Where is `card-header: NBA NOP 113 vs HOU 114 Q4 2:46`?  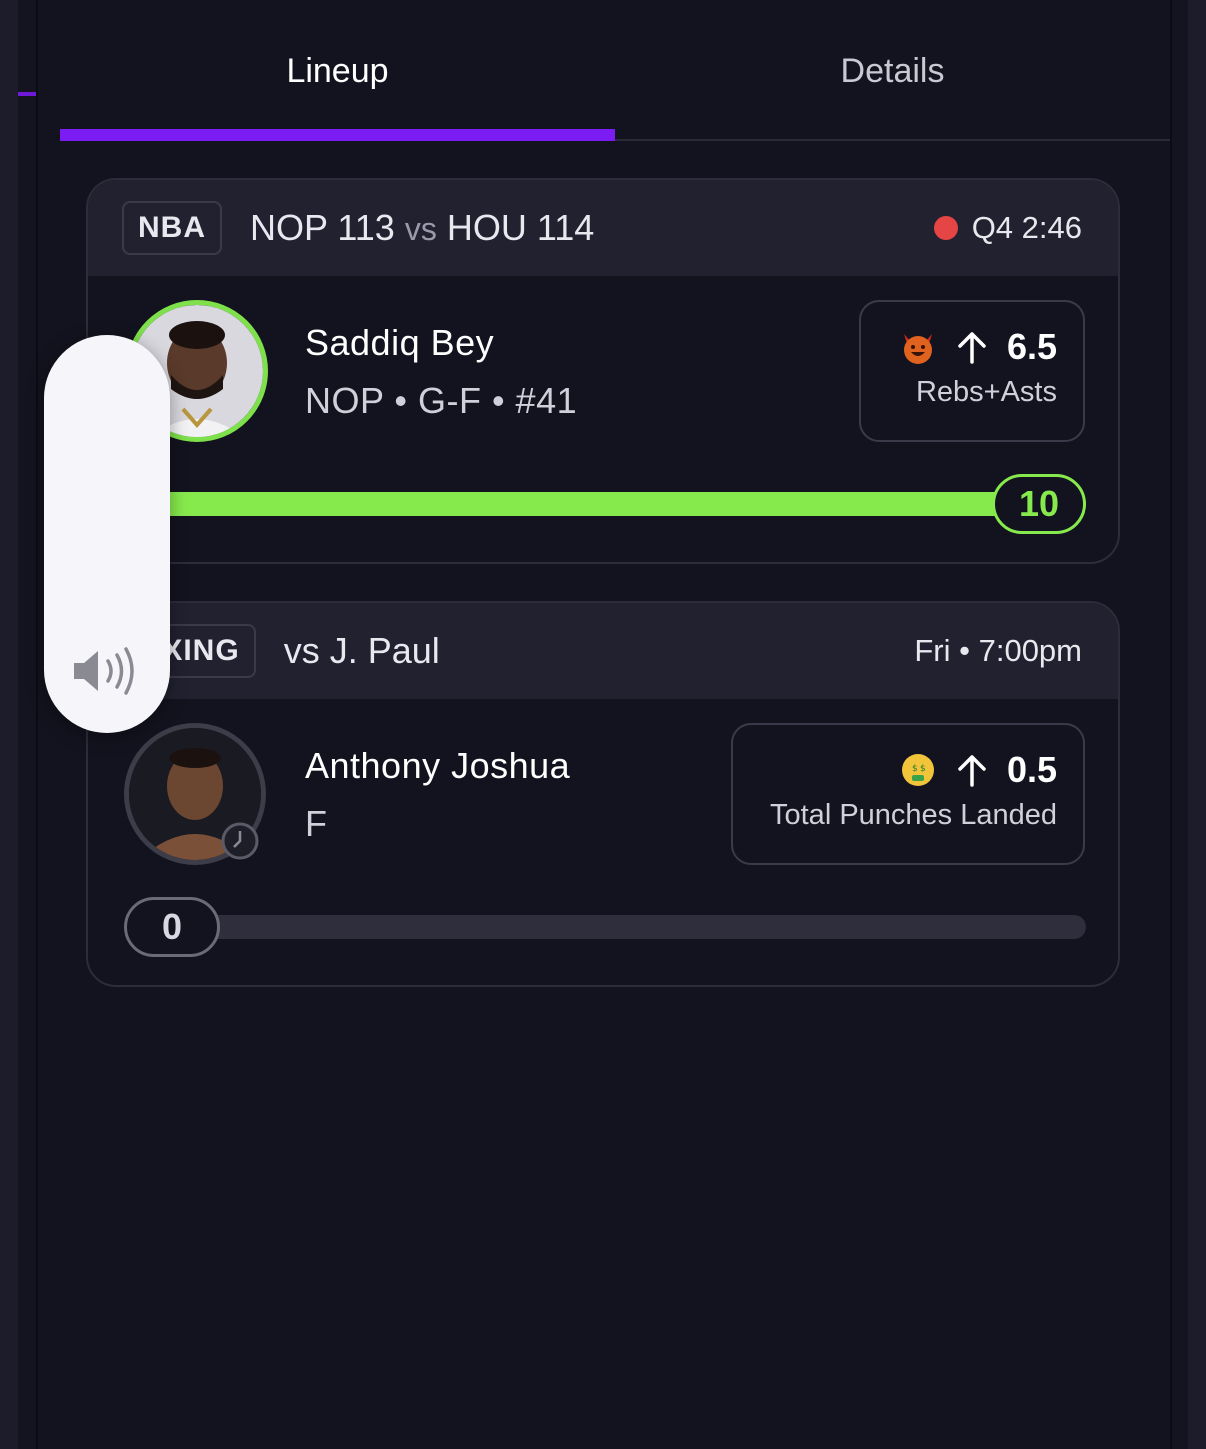 card-header: NBA NOP 113 vs HOU 114 Q4 2:46 is located at coordinates (603, 228).